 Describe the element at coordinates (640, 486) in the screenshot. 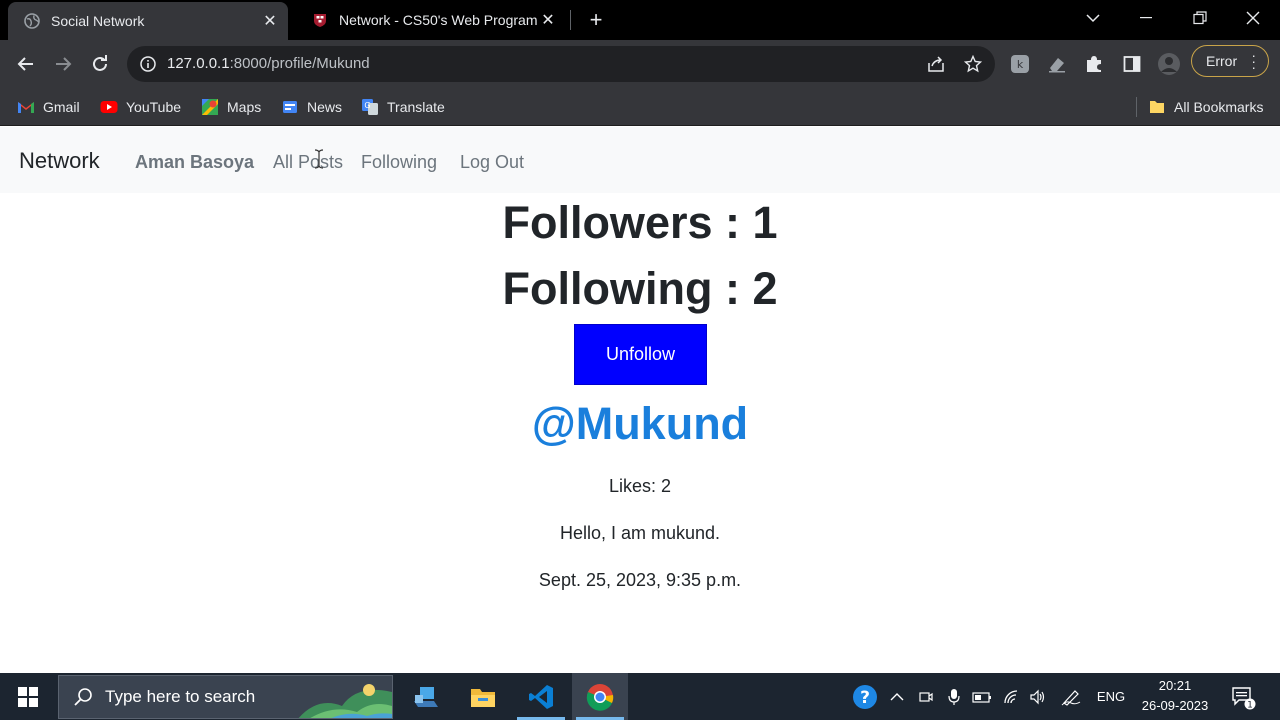

I see `post-likes: Likes: 2` at that location.